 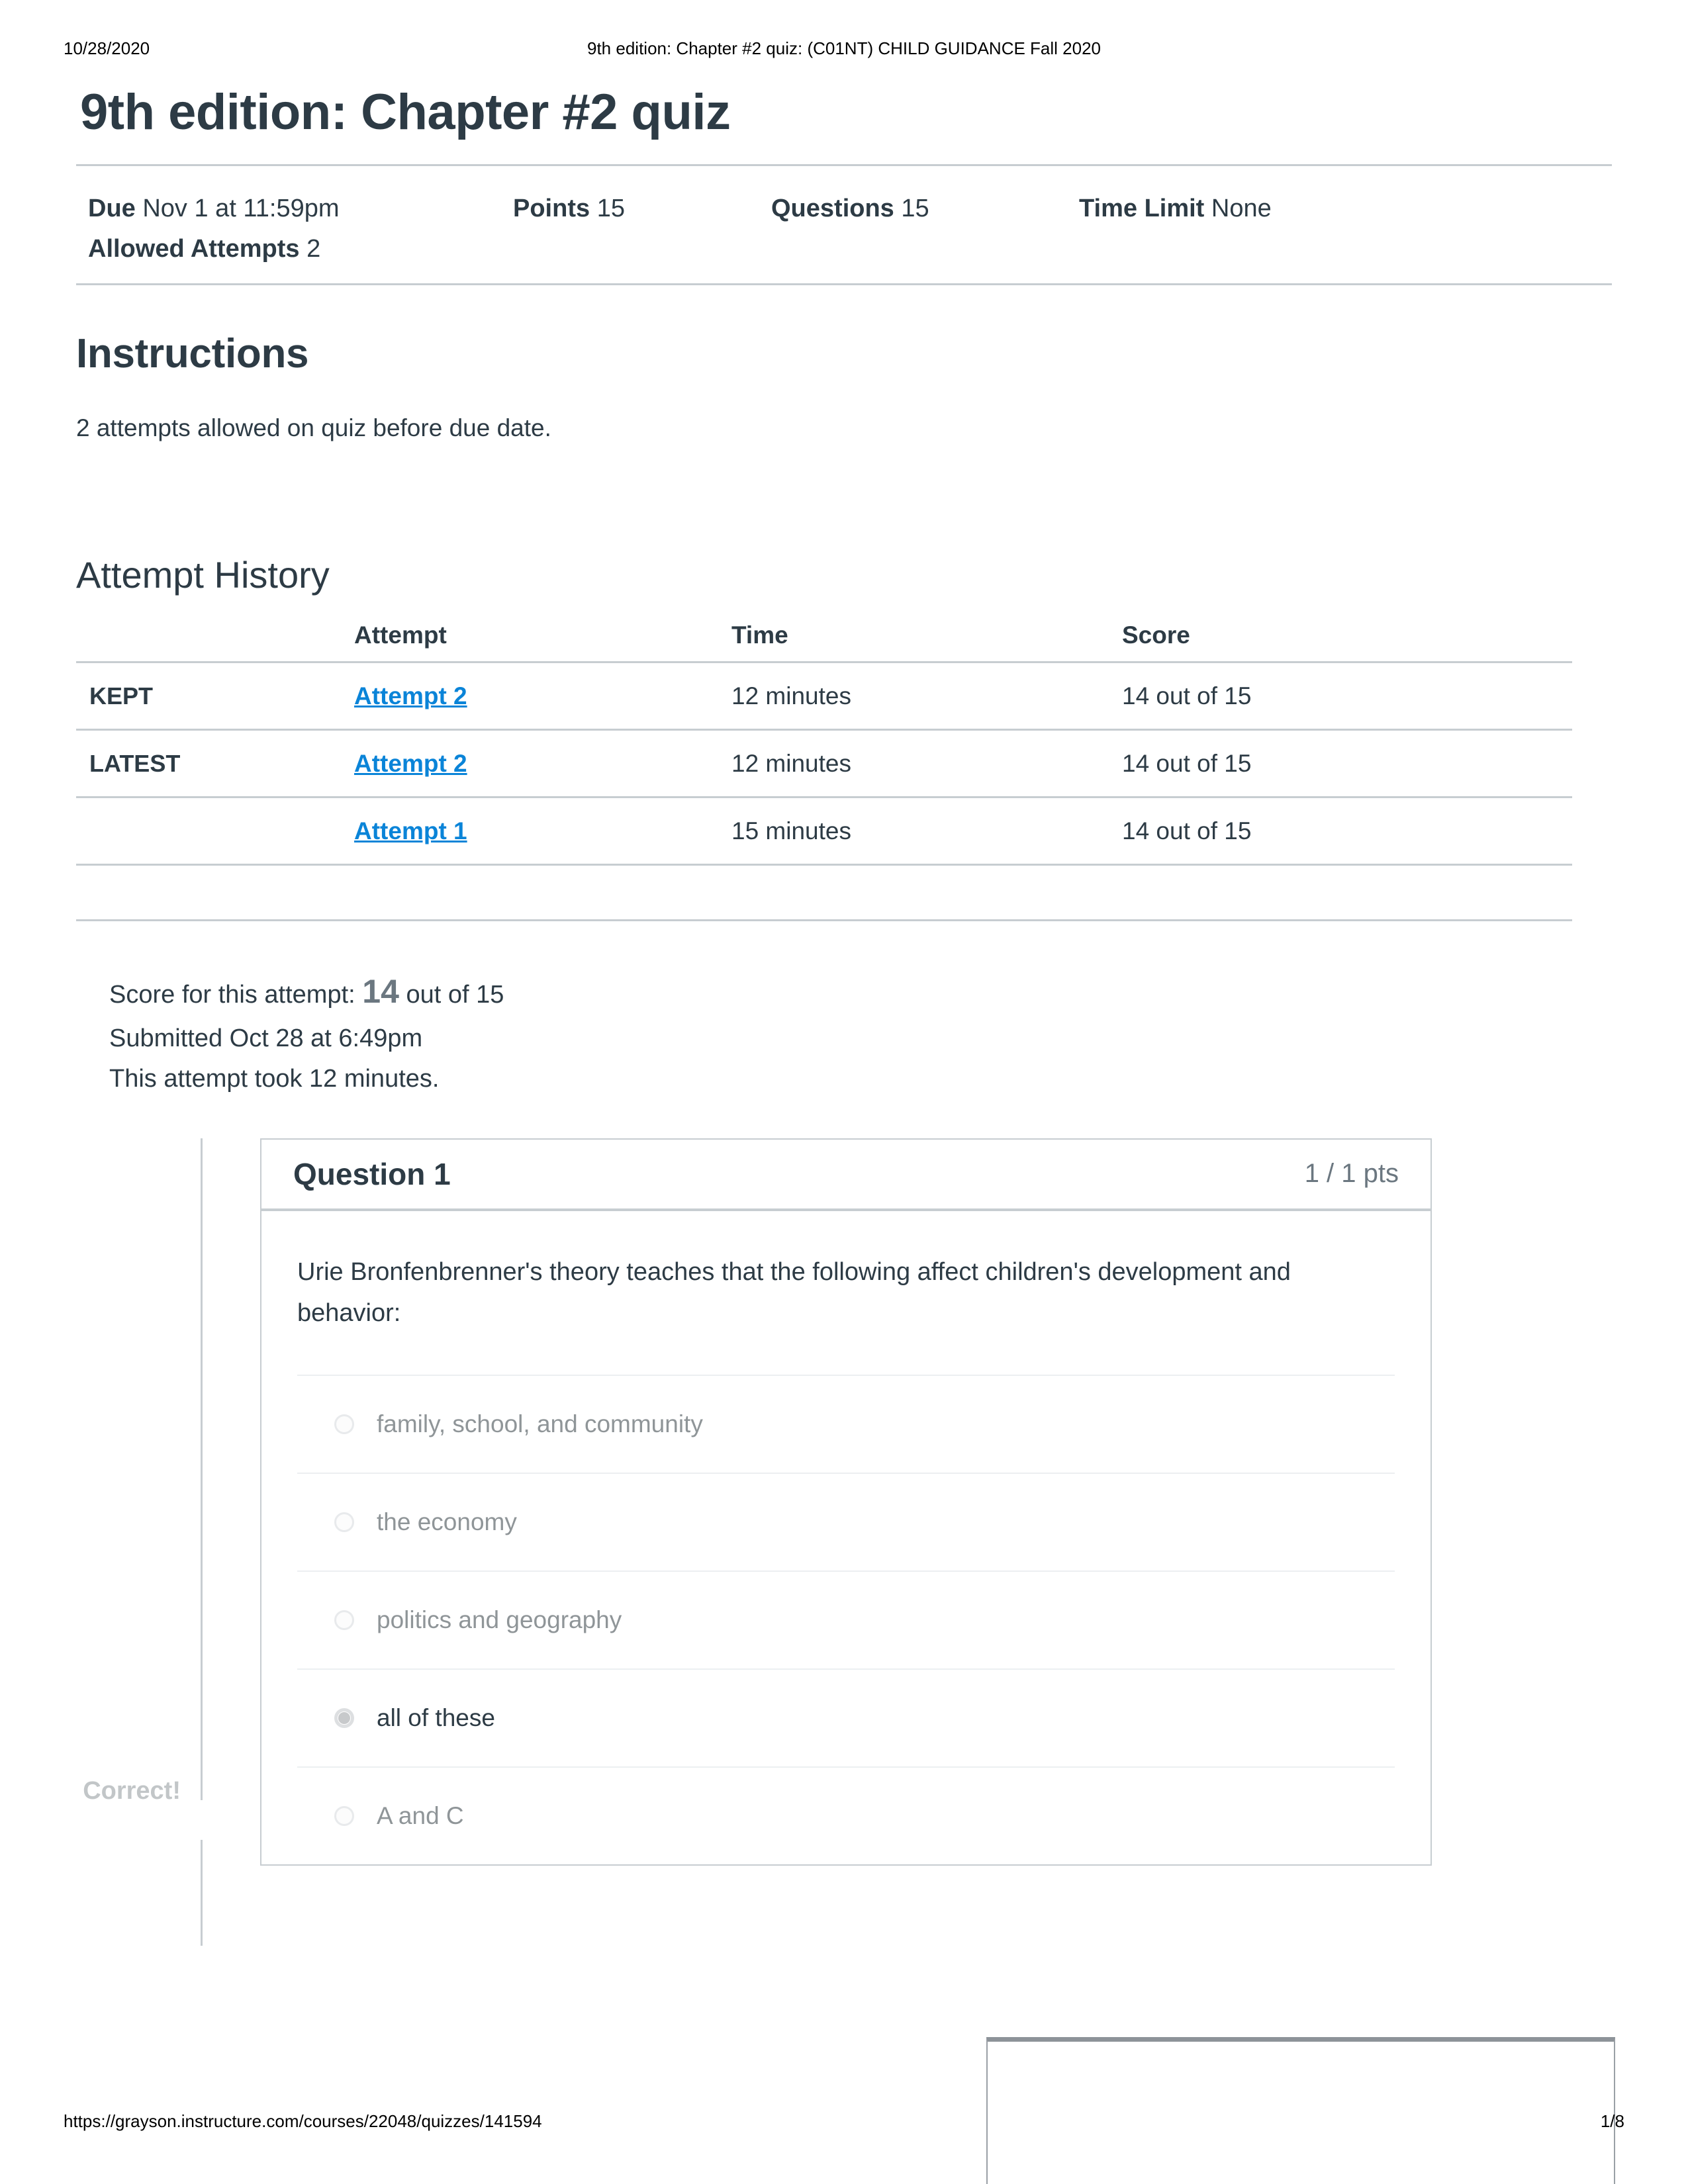 I want to click on attempt-history-thead: Attempt Time Score, so click(x=824, y=641).